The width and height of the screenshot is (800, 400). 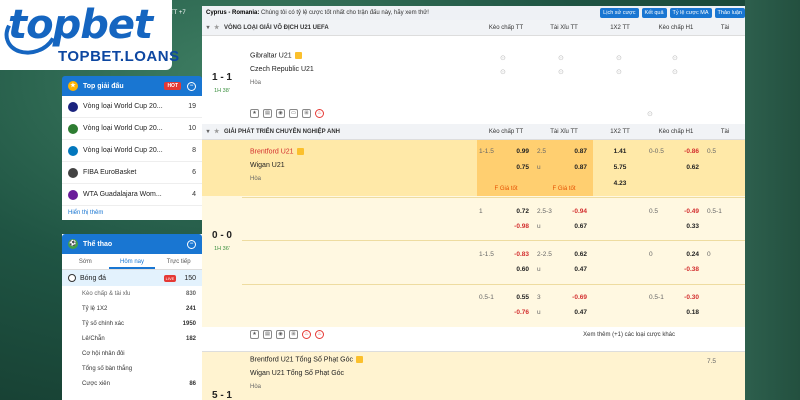 What do you see at coordinates (564, 228) in the screenshot?
I see `odds-cell: u 0.67` at bounding box center [564, 228].